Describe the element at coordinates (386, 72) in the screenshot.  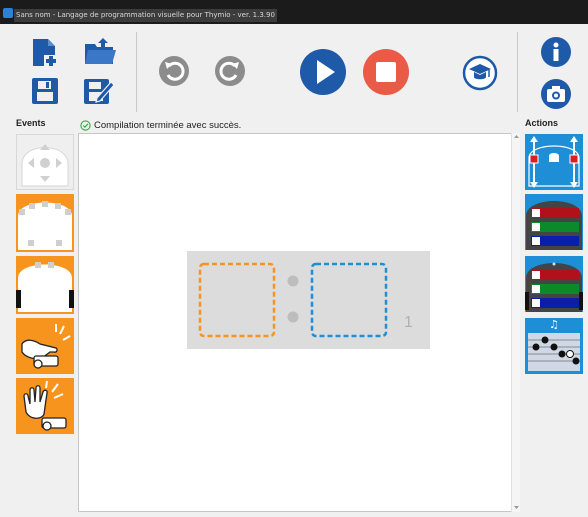
I see `stop-icon` at that location.